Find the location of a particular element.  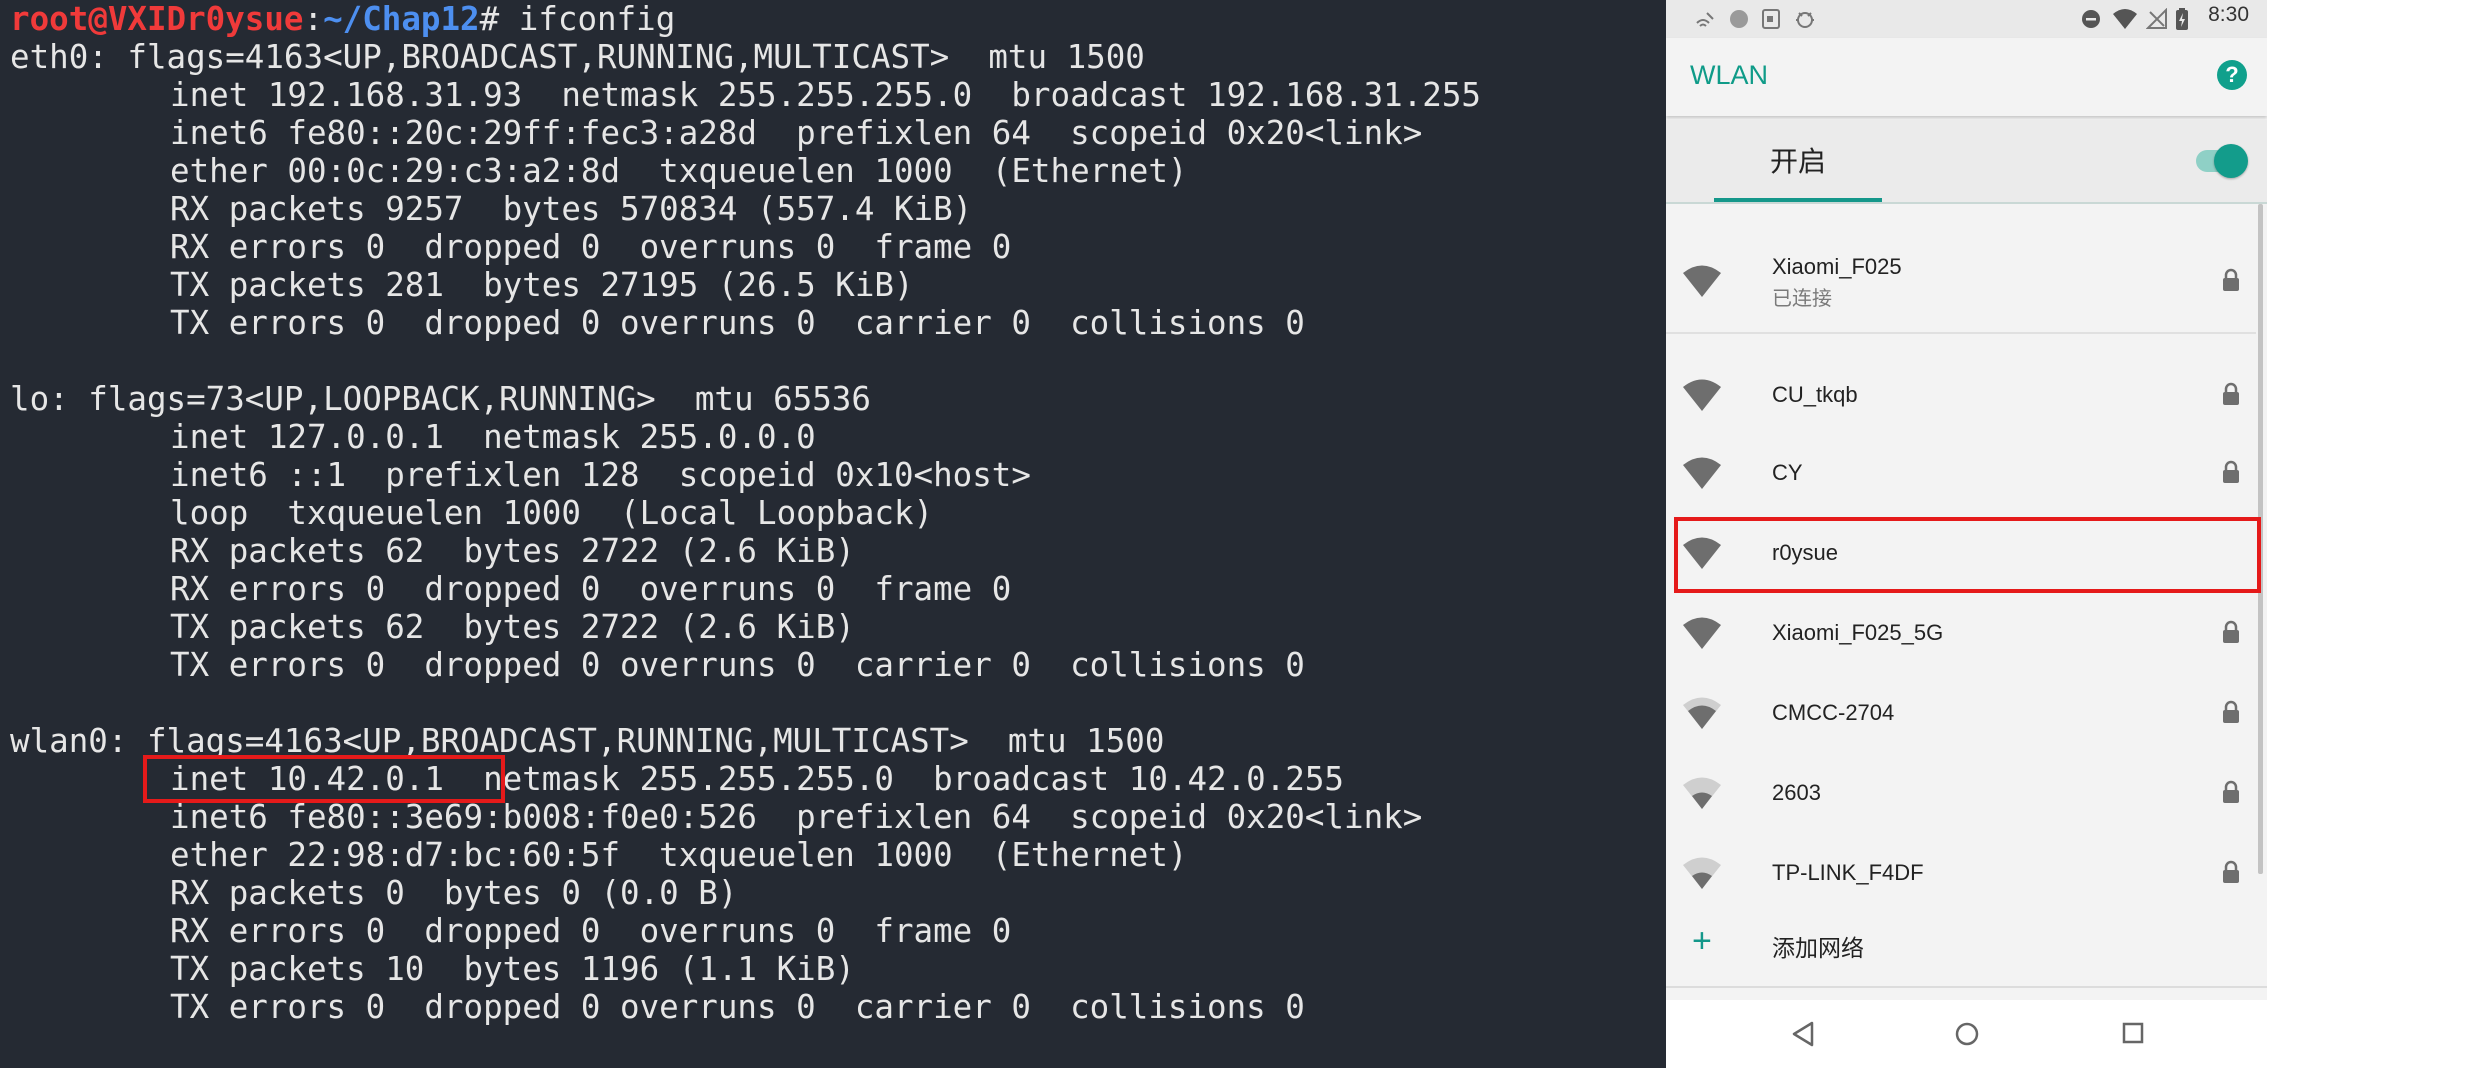

app-bar: WLAN ? is located at coordinates (1966, 77).